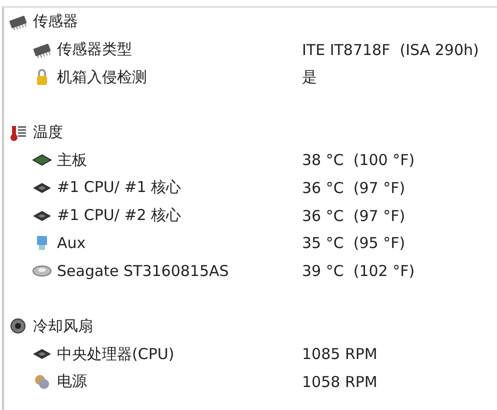 This screenshot has height=410, width=497. Describe the element at coordinates (94, 50) in the screenshot. I see `sensor-name: 传感器类型` at that location.